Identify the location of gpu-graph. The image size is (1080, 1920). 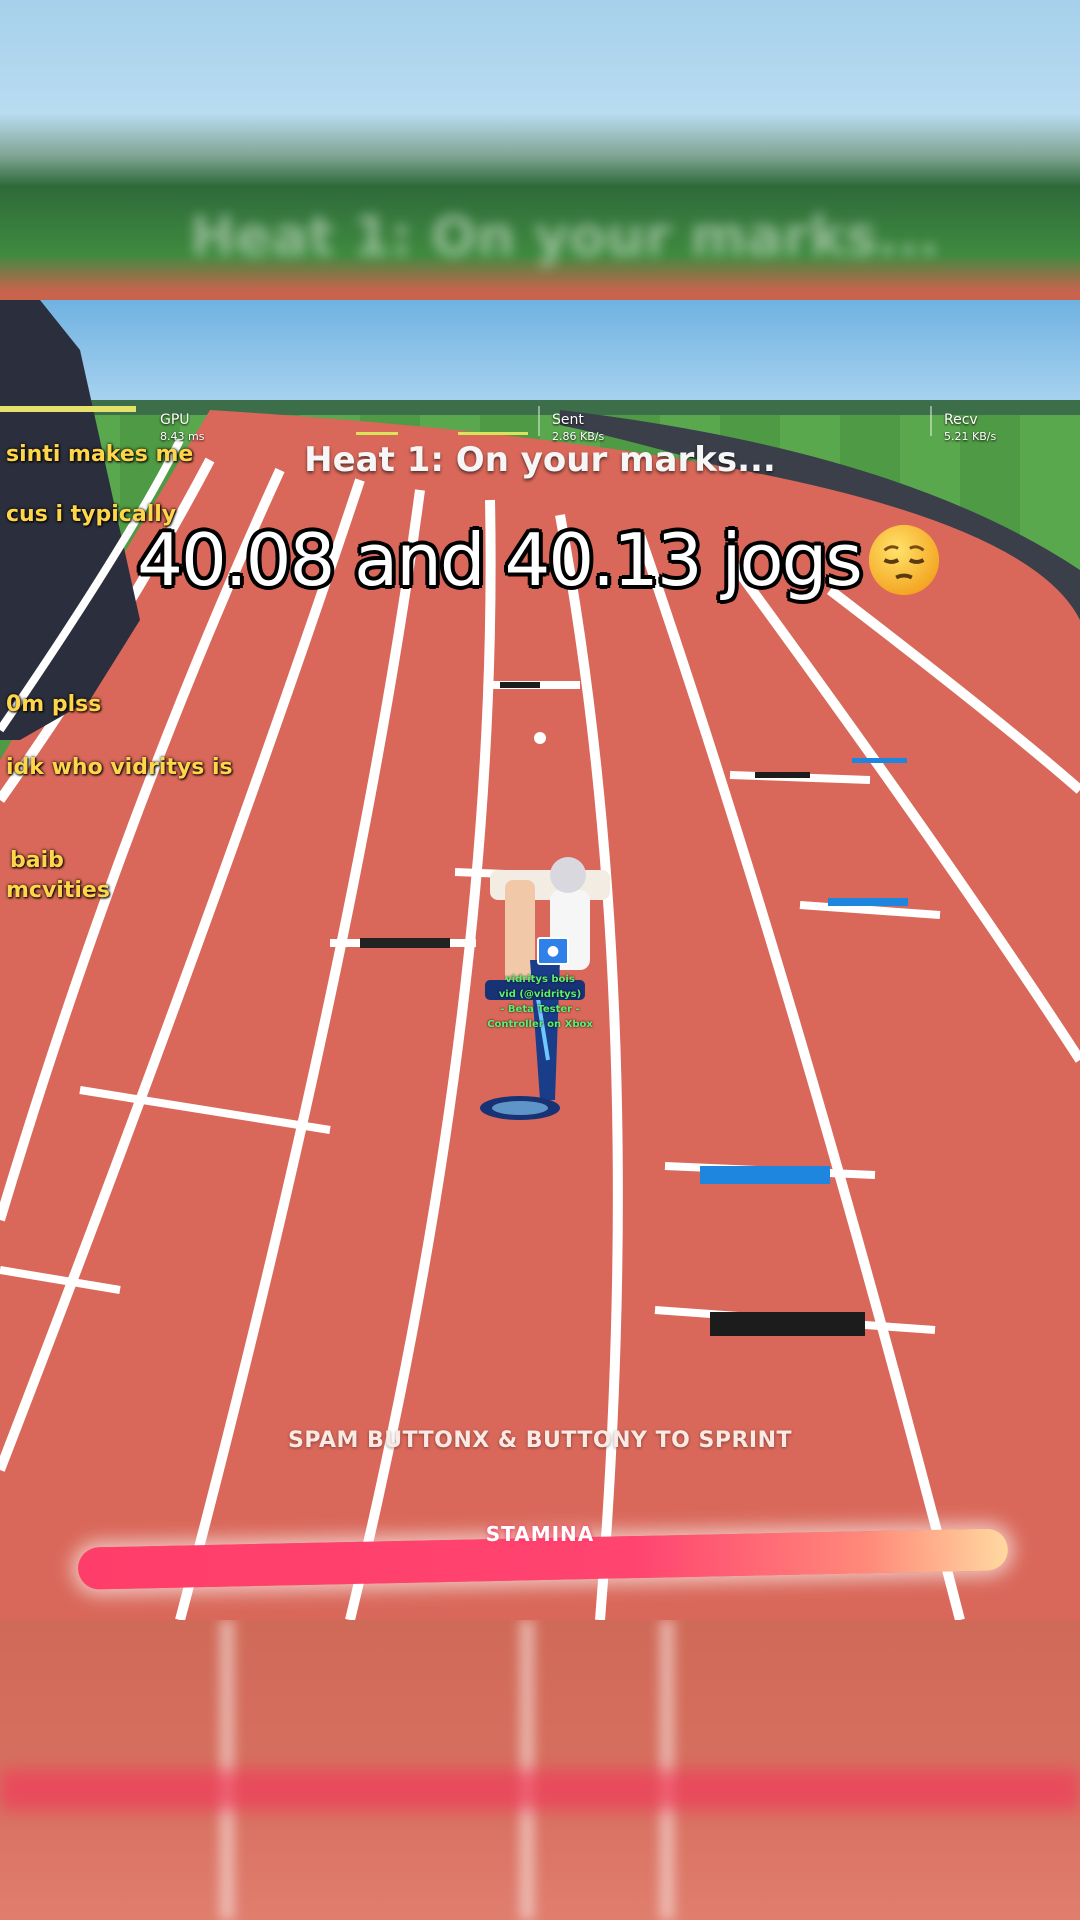
(68, 409).